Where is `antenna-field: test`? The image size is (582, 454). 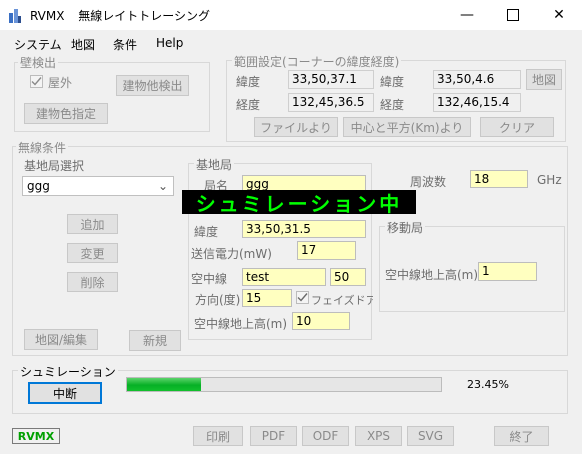
antenna-field: test is located at coordinates (284, 277).